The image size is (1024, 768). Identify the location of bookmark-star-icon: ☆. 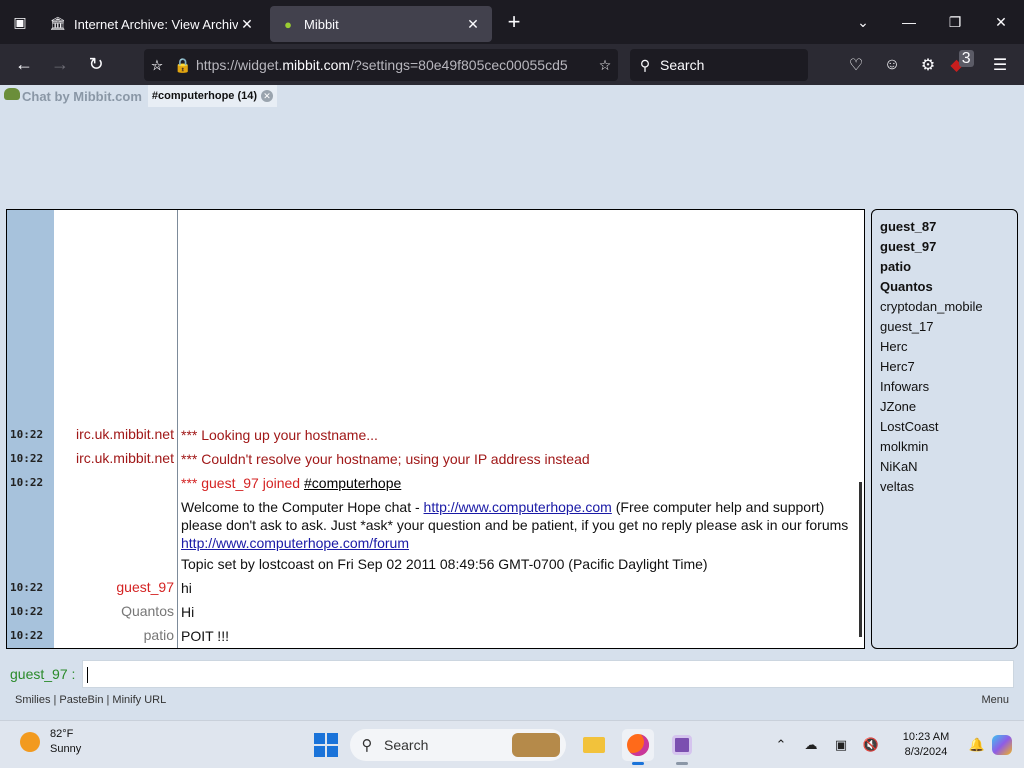
(605, 65).